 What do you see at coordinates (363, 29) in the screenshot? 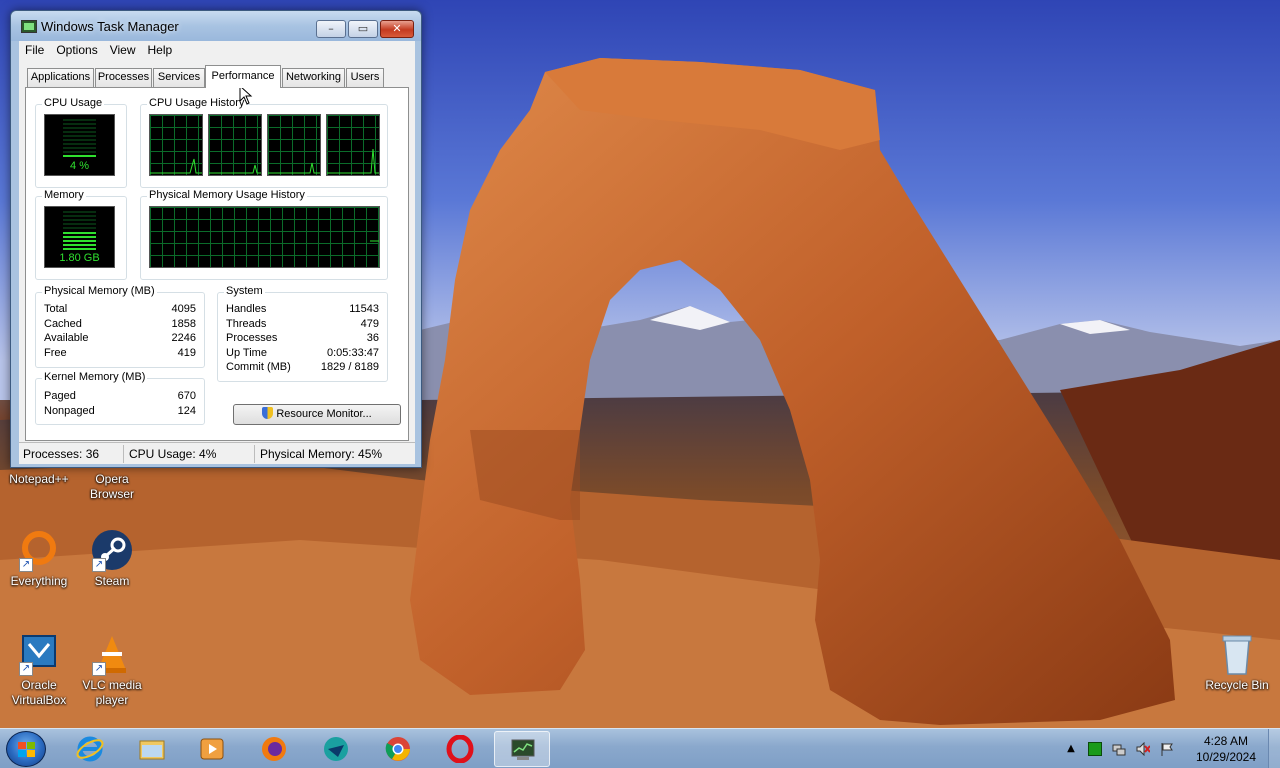
I see `maximize-button: ▭` at bounding box center [363, 29].